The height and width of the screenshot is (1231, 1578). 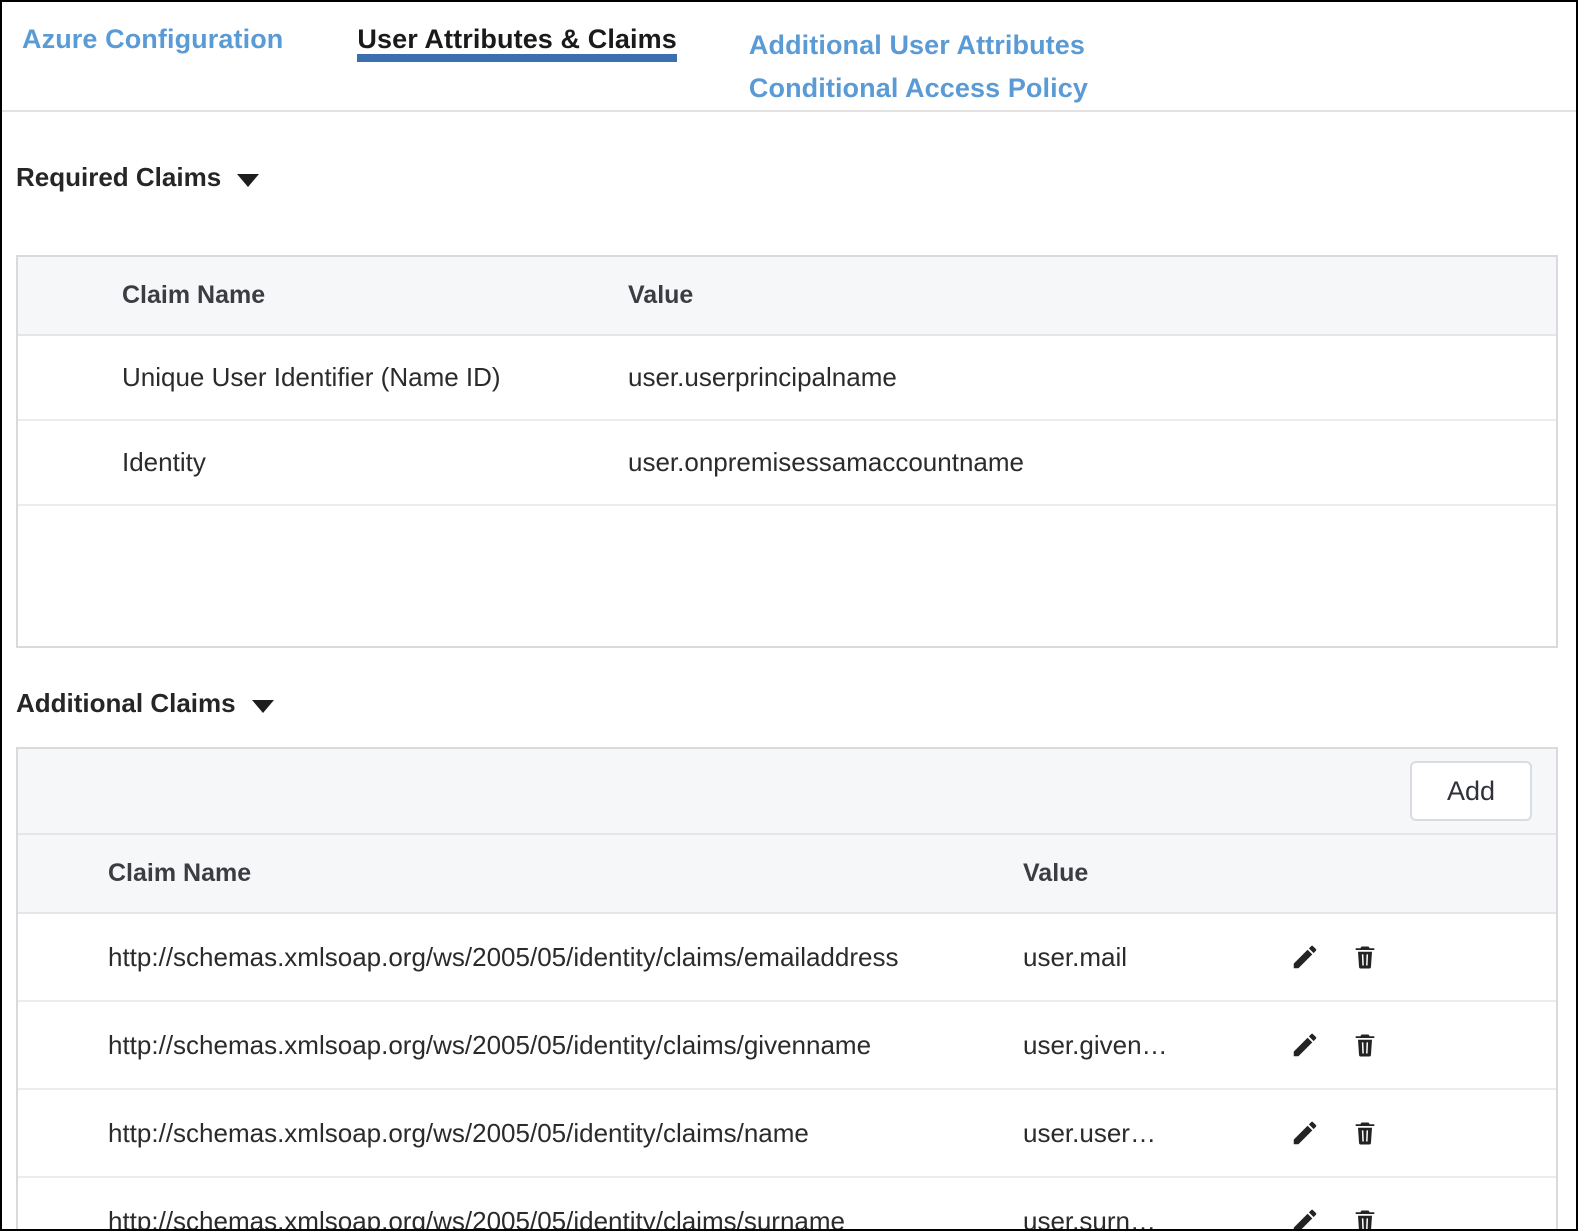 What do you see at coordinates (1155, 957) in the screenshot?
I see `claim-value-cell: user.mail` at bounding box center [1155, 957].